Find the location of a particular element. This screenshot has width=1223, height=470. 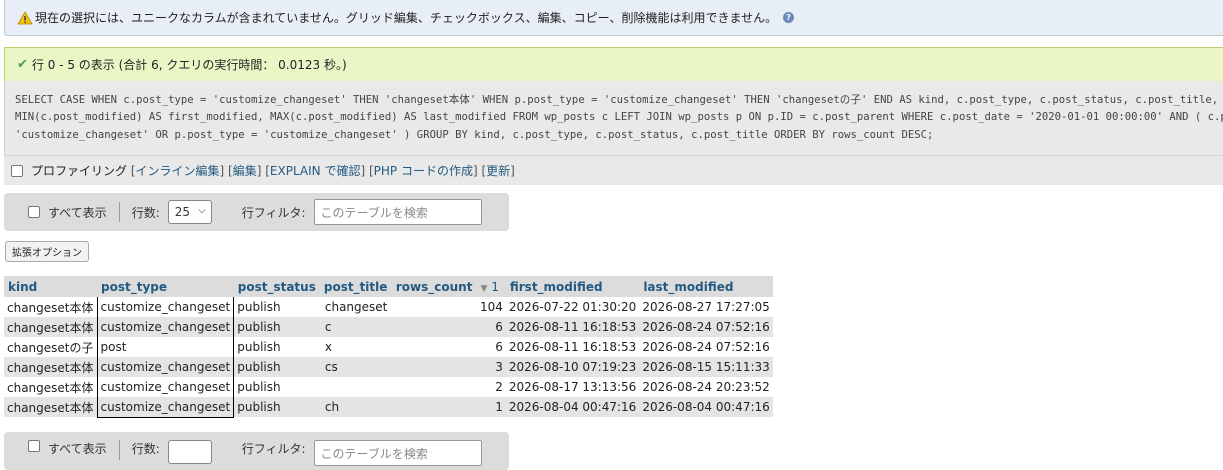

cell-first-modified: 2026-07-22 01:30:20 is located at coordinates (572, 307).